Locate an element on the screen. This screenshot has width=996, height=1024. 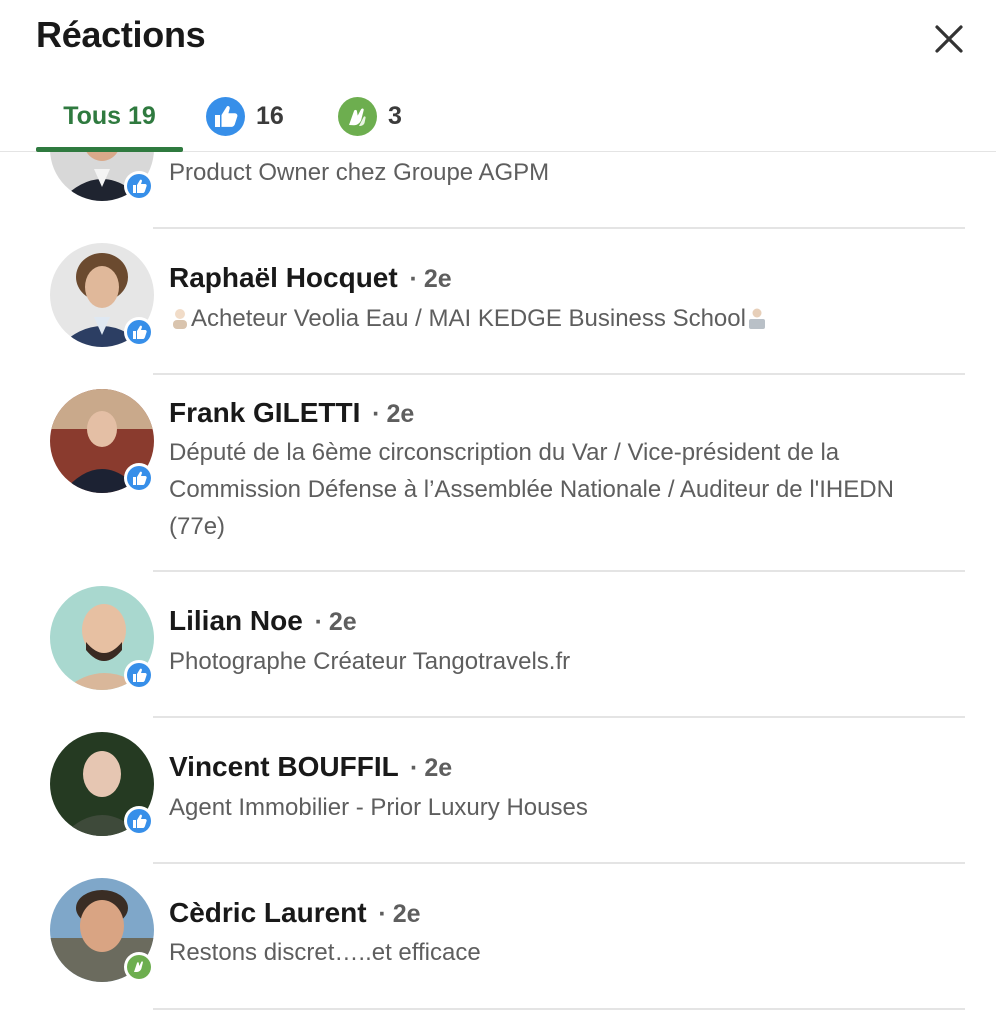
reactor-name: Raphaël Hocquet is located at coordinates (283, 277).